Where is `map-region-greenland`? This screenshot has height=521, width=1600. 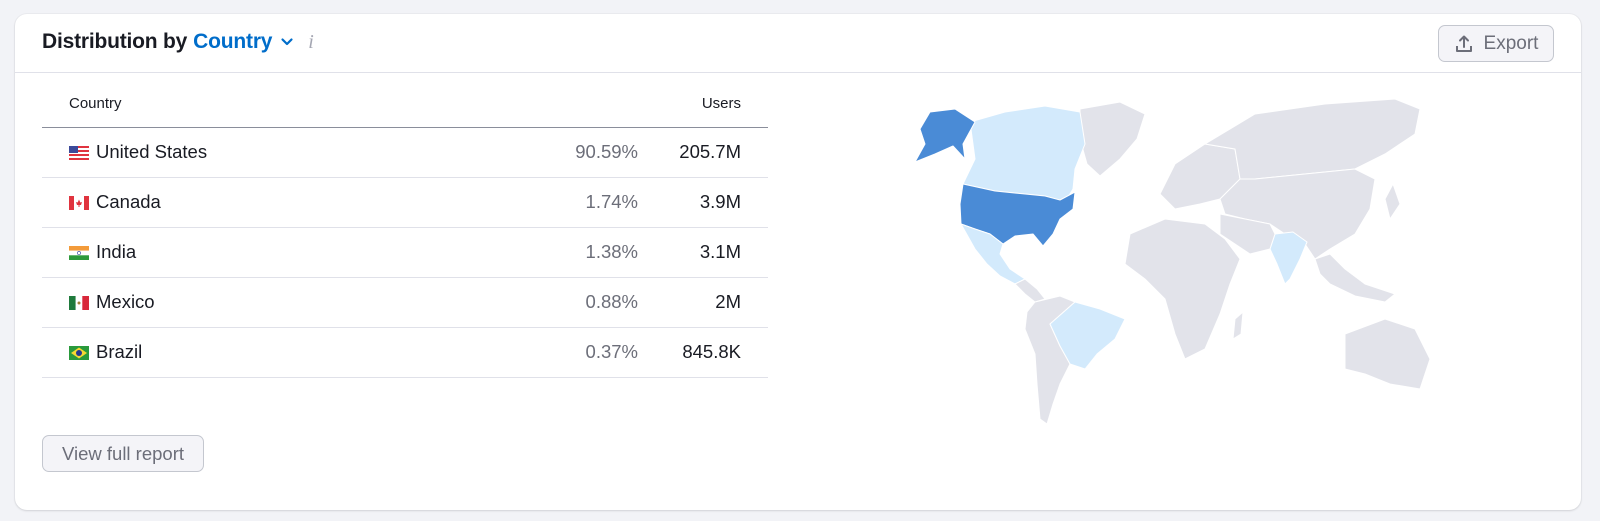
map-region-greenland is located at coordinates (1112, 139).